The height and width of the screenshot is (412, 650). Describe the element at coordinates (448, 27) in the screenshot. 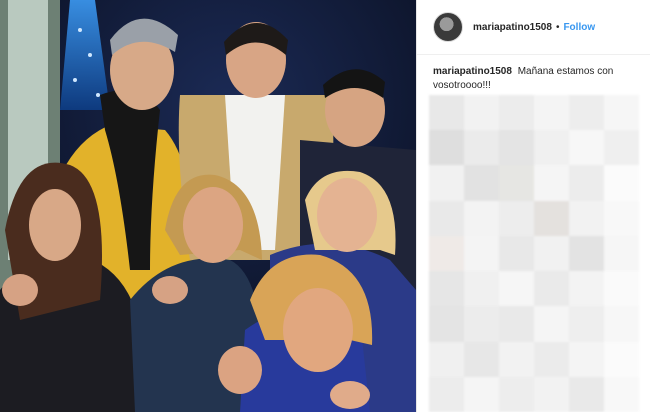

I see `profile-avatar` at that location.